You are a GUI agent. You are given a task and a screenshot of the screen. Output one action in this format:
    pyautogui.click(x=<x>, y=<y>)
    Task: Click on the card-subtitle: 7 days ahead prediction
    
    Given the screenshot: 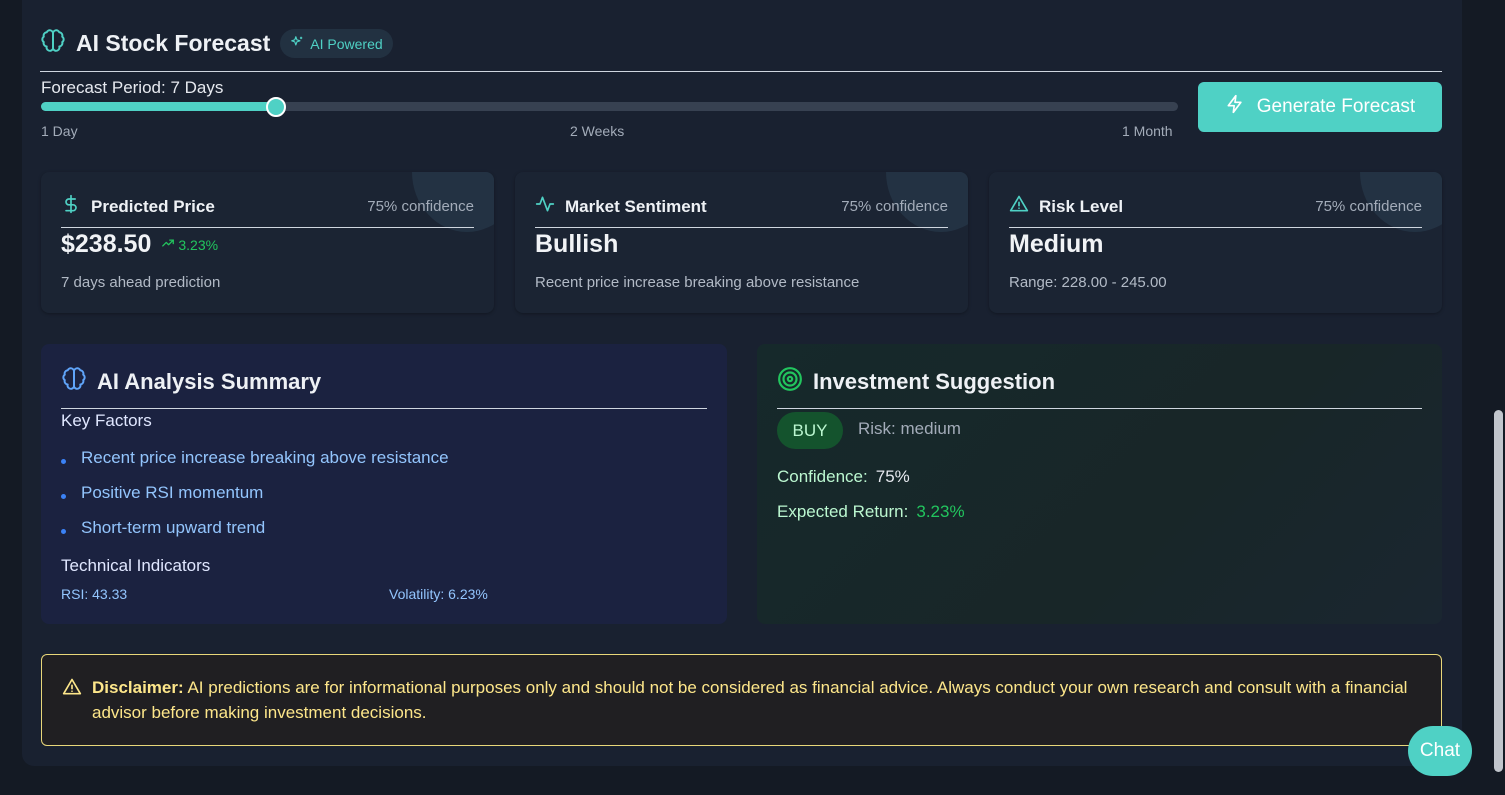 What is the action you would take?
    pyautogui.click(x=141, y=282)
    